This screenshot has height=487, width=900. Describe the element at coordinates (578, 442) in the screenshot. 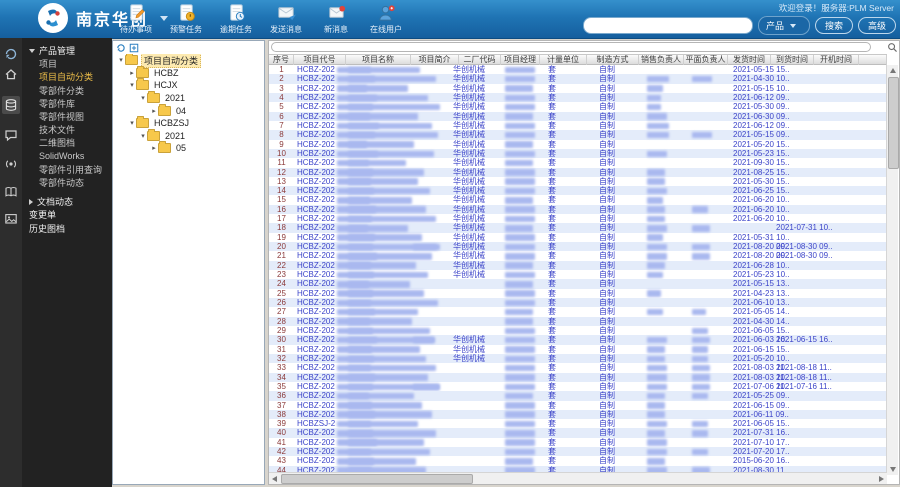

I see `table-row: 41 HCBZ-202 套自制 2021-07-10 17..` at that location.